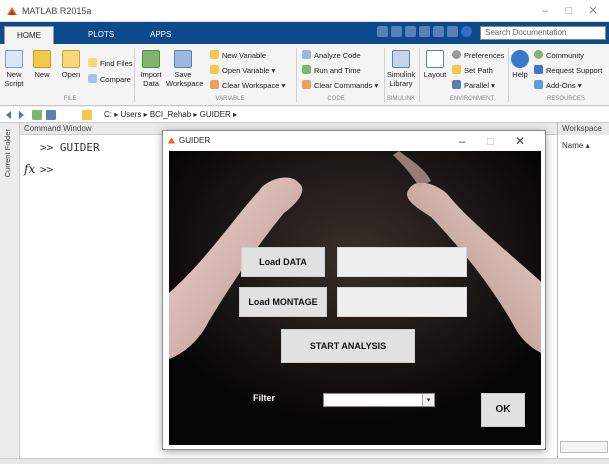  I want to click on layout-button: Layout, so click(435, 64).